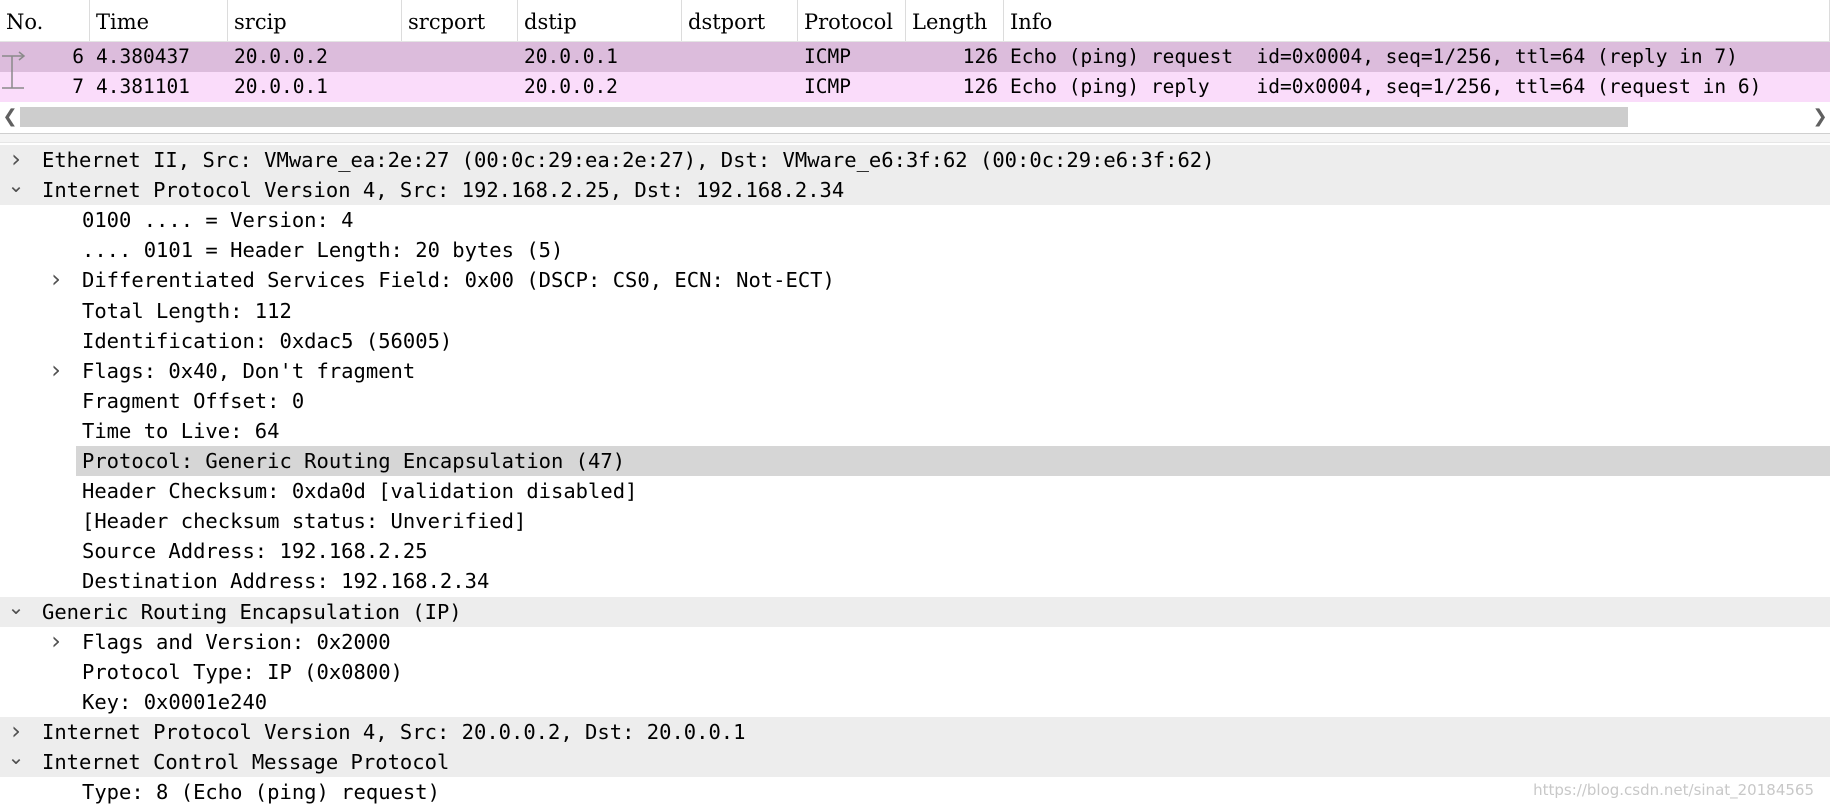 The width and height of the screenshot is (1830, 807). Describe the element at coordinates (915, 581) in the screenshot. I see `tree-field: Destination Address: 192.168.2.34` at that location.